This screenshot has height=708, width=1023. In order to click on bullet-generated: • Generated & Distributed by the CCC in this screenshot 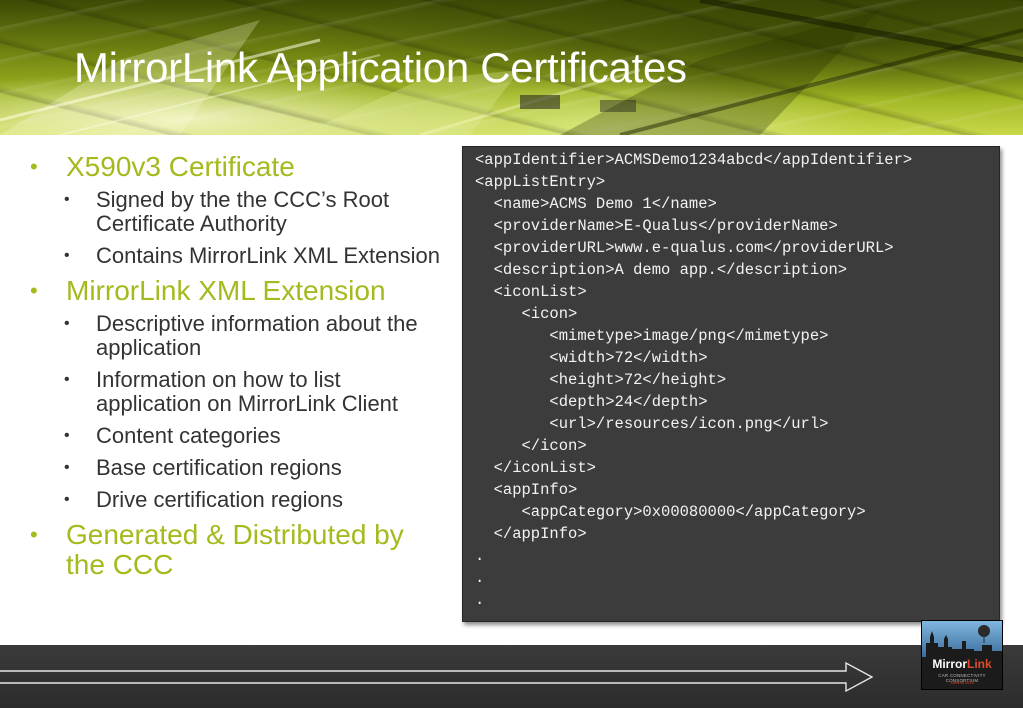, I will do `click(238, 550)`.